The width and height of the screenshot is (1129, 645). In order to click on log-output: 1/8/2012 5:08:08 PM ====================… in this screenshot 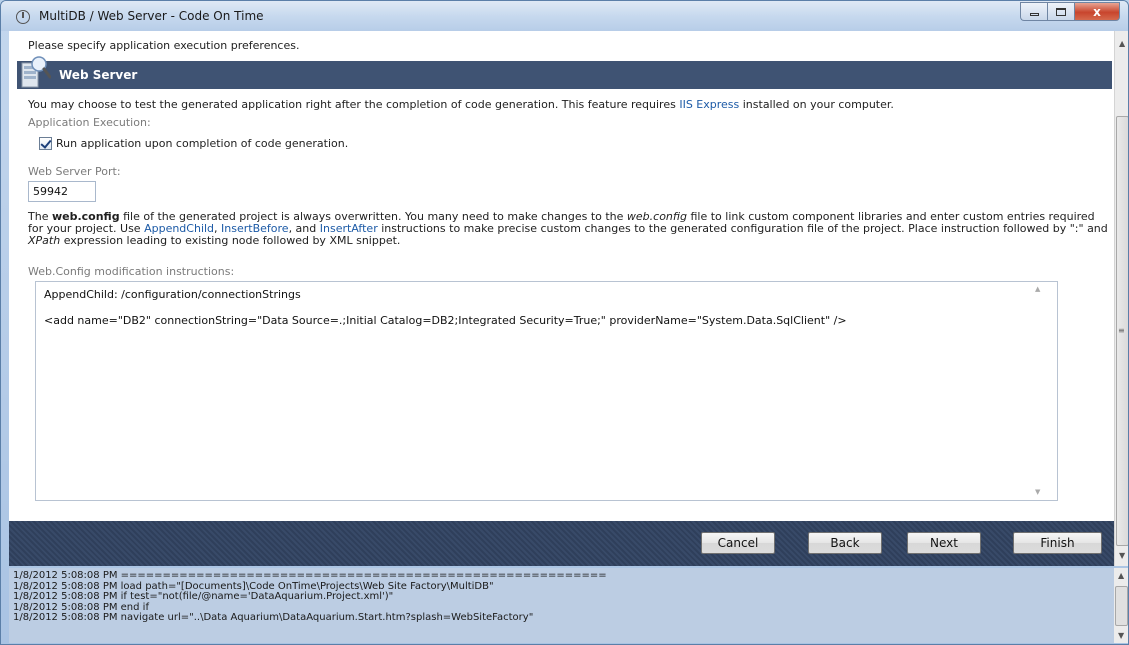, I will do `click(561, 605)`.